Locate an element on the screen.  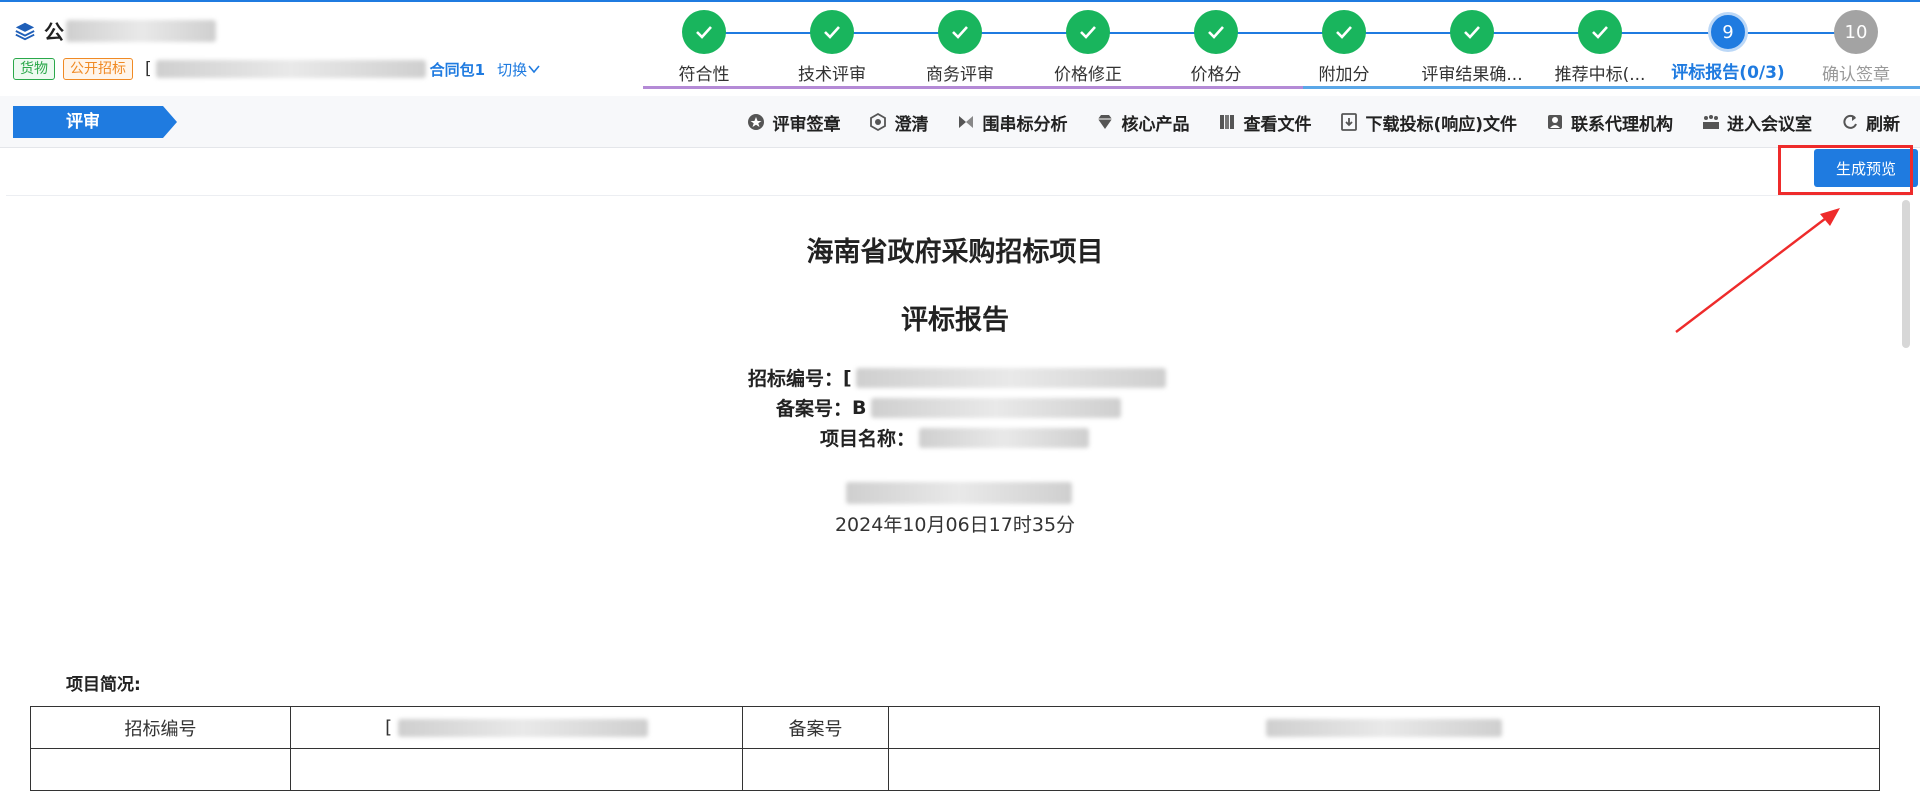
toolbar-button-files: 查看文件 is located at coordinates (1264, 122).